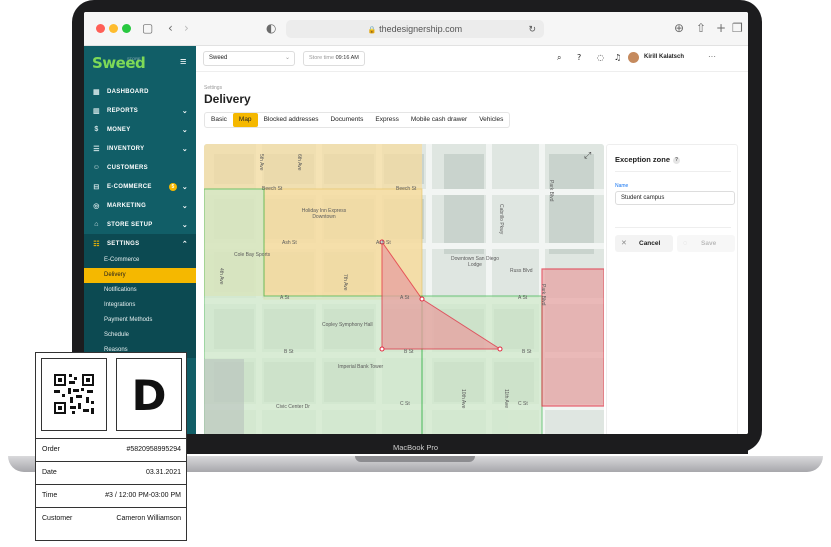  Describe the element at coordinates (600, 57) in the screenshot. I see `chat-icon: ◌` at that location.